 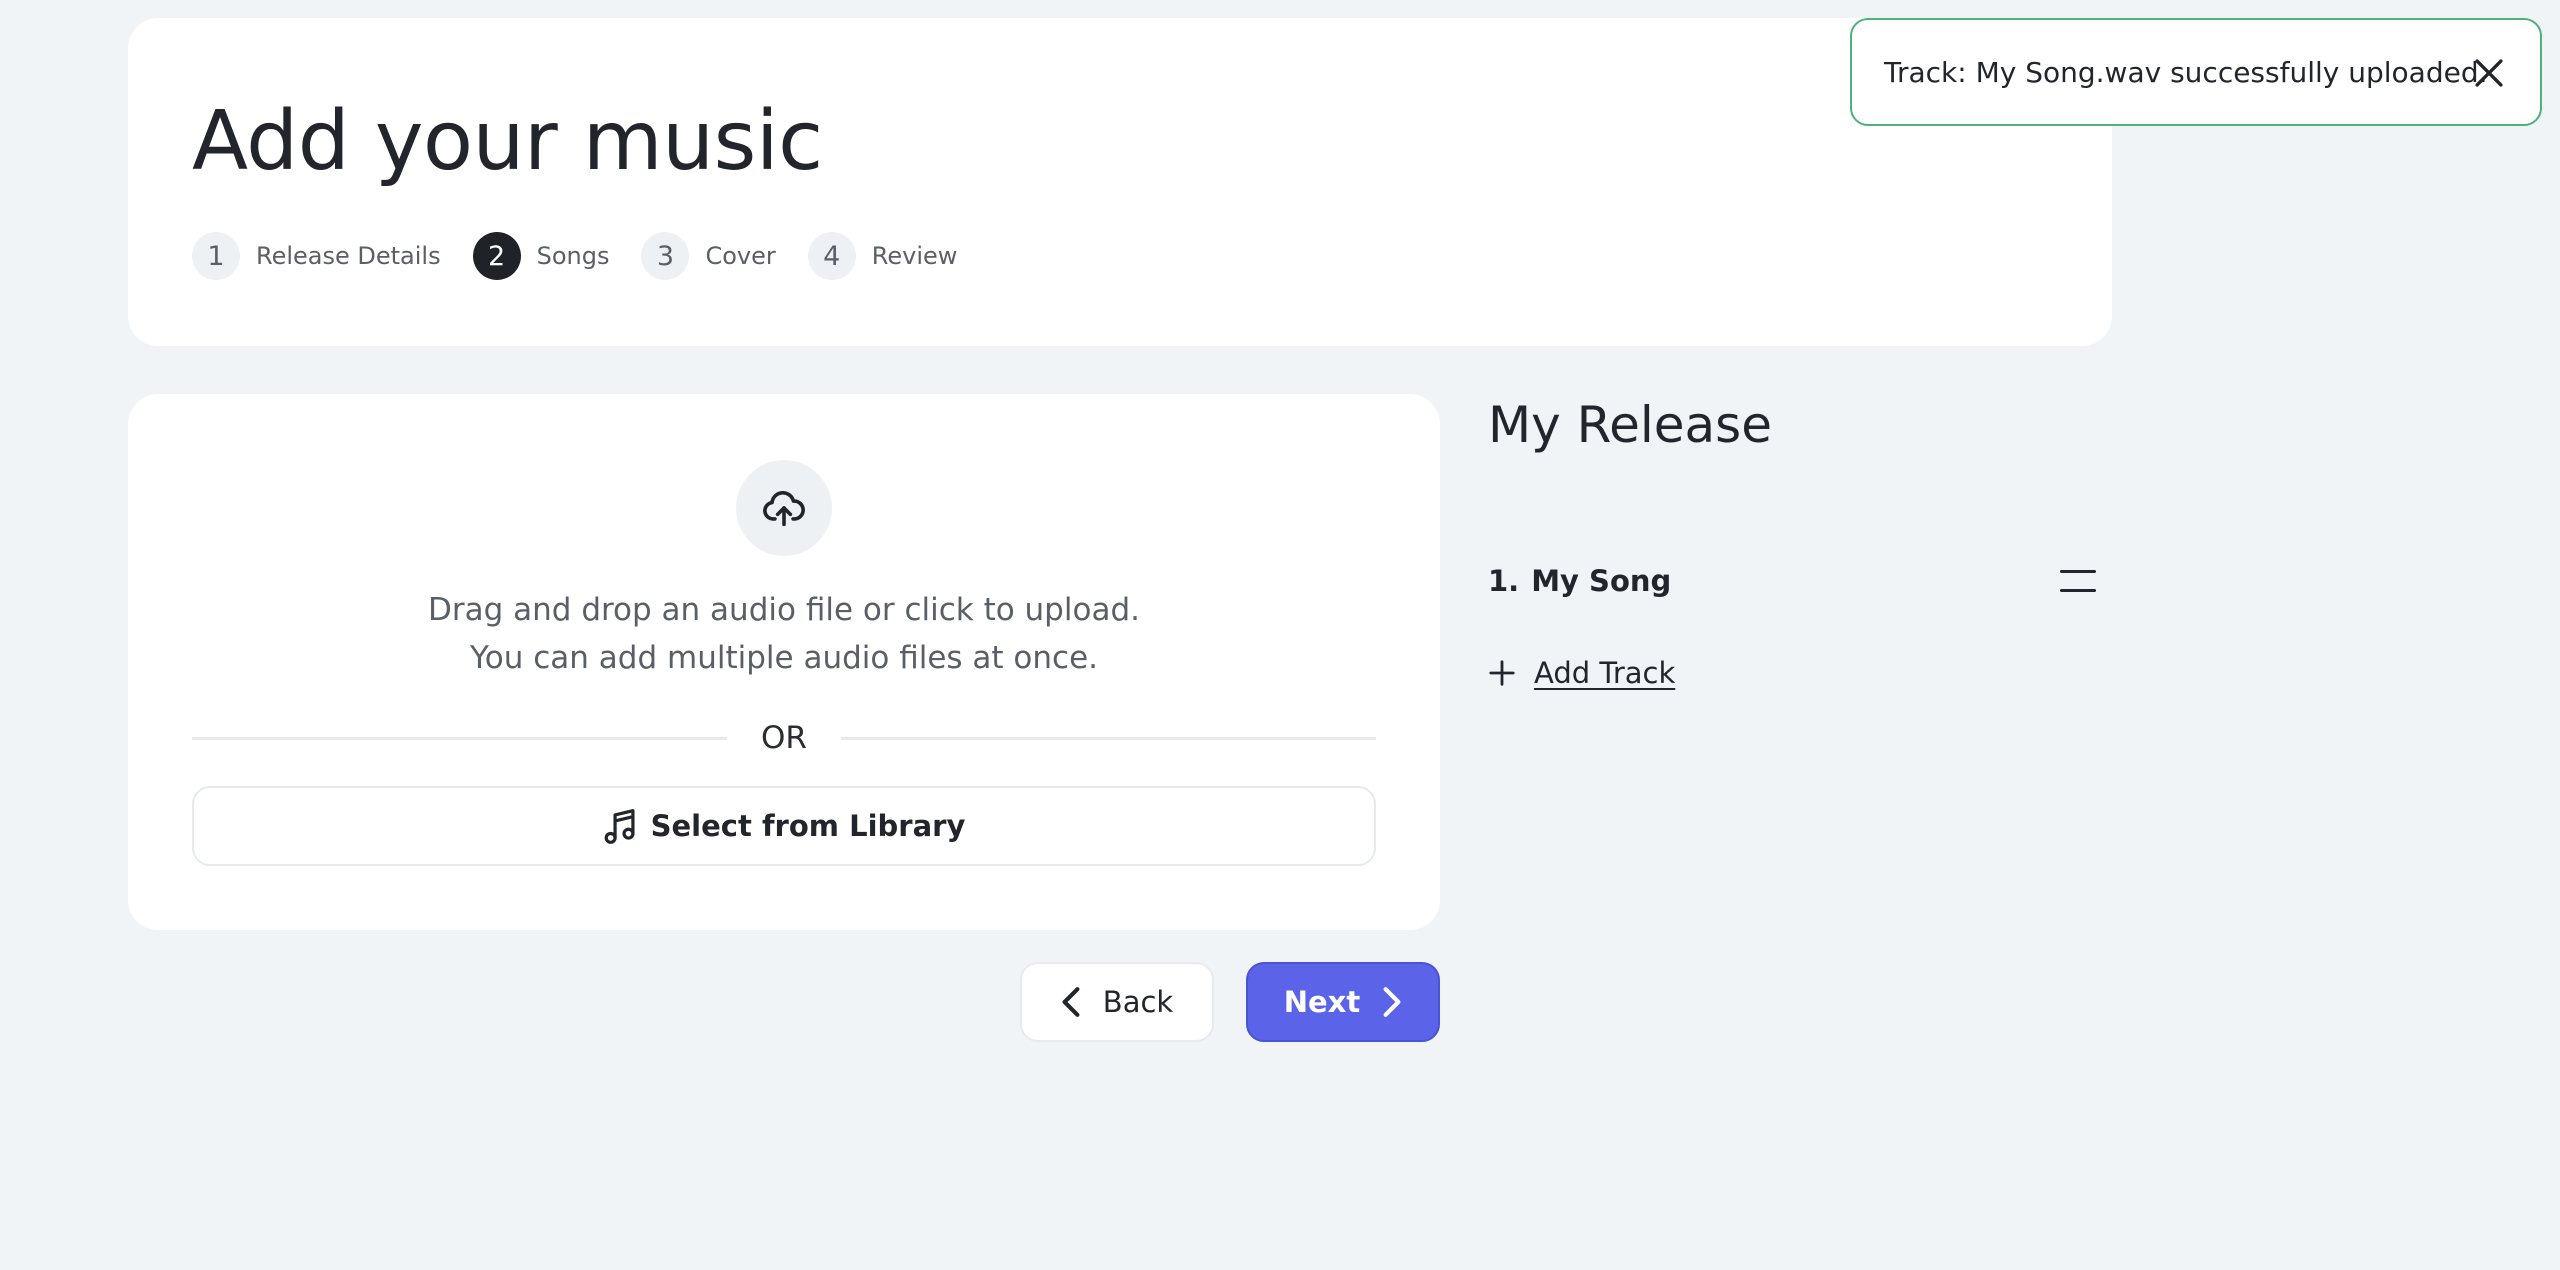 I want to click on or-text: OR, so click(x=784, y=738).